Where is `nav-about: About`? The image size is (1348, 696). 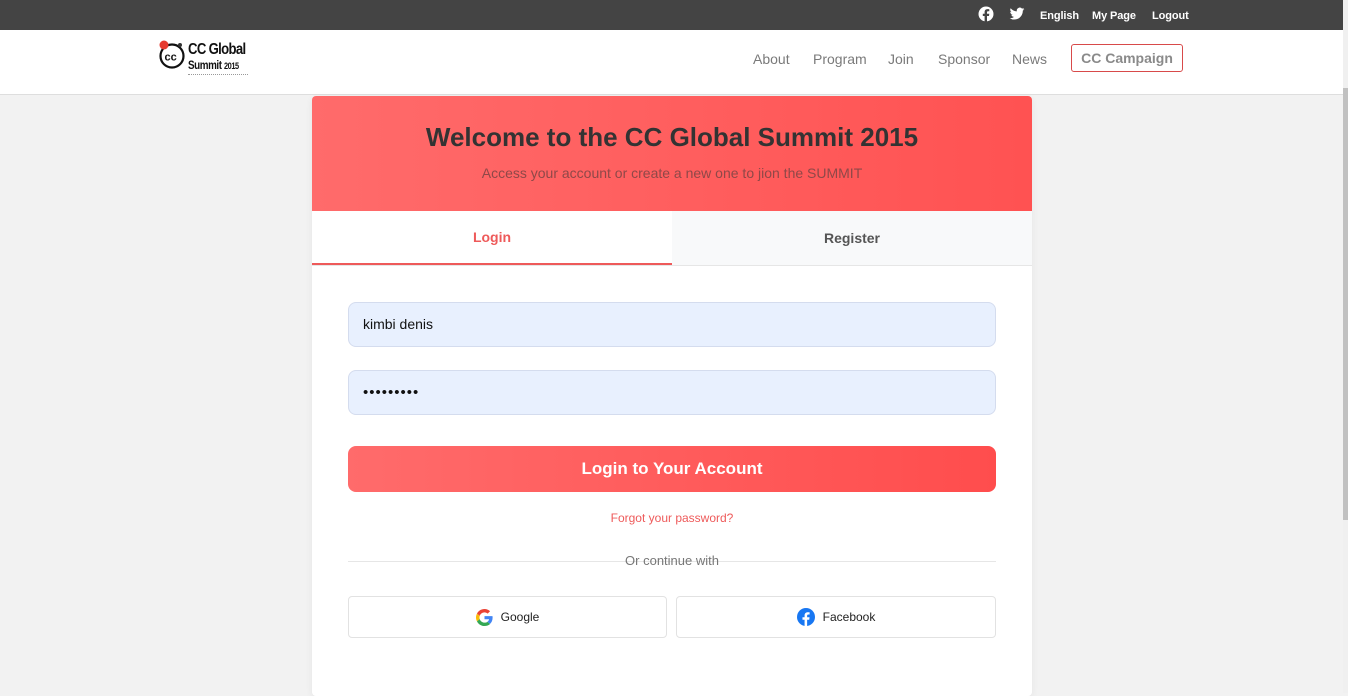 nav-about: About is located at coordinates (771, 59).